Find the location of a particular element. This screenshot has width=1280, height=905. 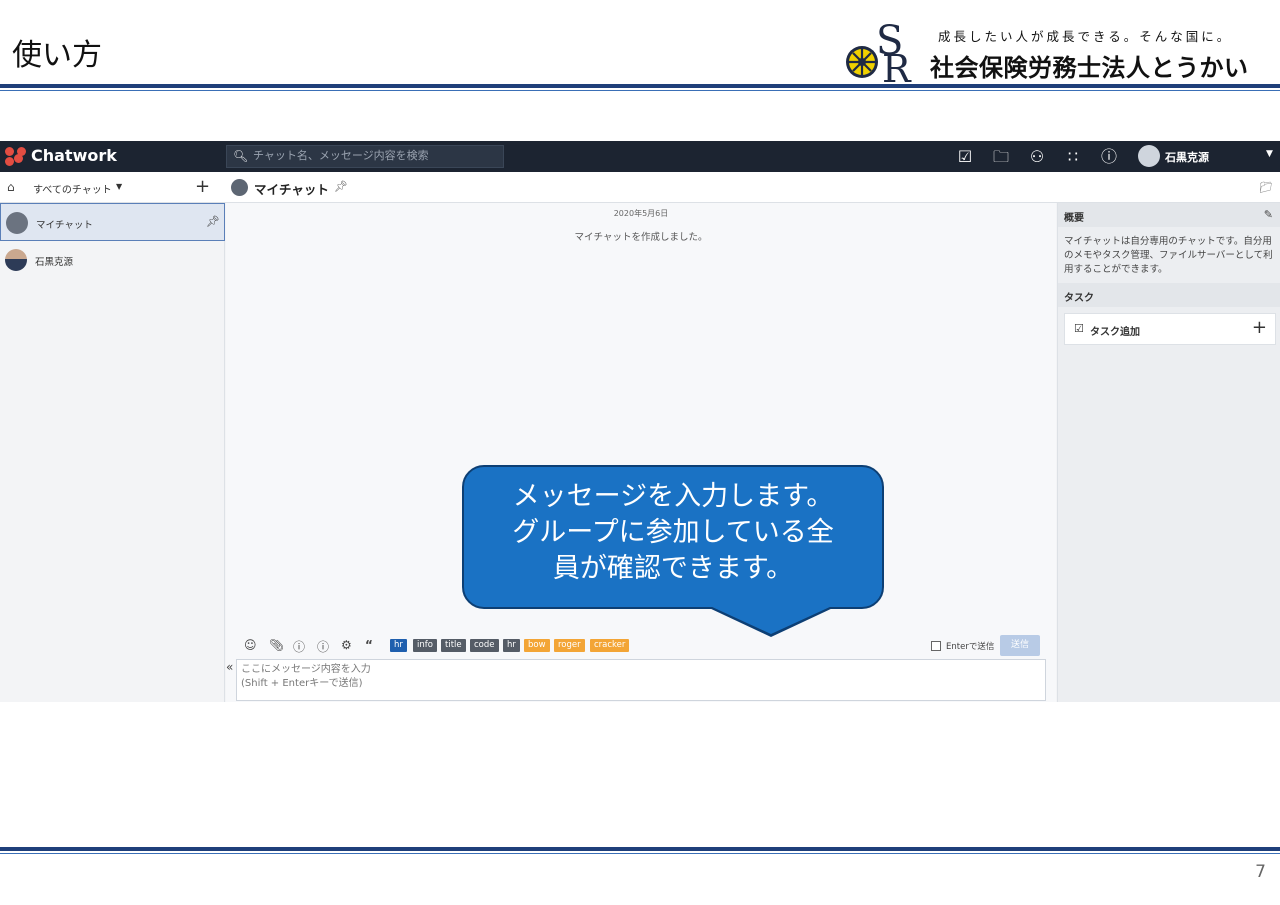

timeline-date: 2020年5月6日 is located at coordinates (641, 213).